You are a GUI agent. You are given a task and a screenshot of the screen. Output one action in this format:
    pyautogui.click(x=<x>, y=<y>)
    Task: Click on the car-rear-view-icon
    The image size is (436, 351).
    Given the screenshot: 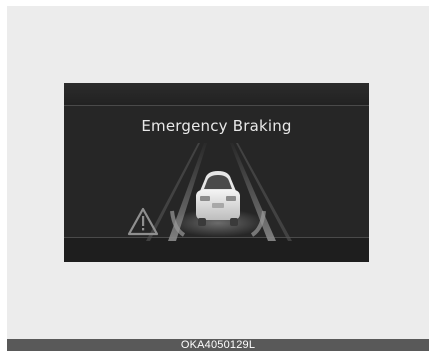 What is the action you would take?
    pyautogui.click(x=218, y=198)
    